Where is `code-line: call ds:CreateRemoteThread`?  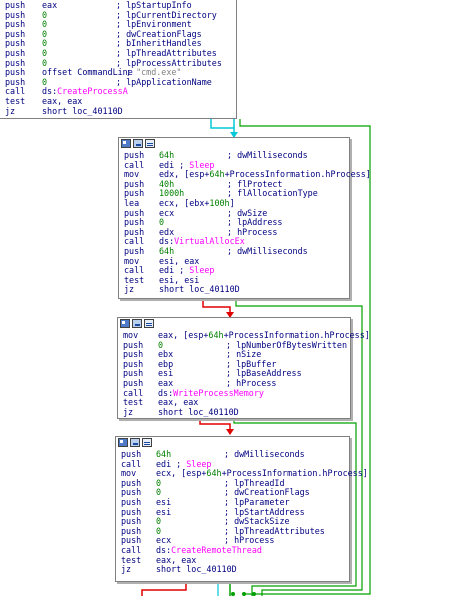
code-line: call ds:CreateRemoteThread is located at coordinates (232, 550).